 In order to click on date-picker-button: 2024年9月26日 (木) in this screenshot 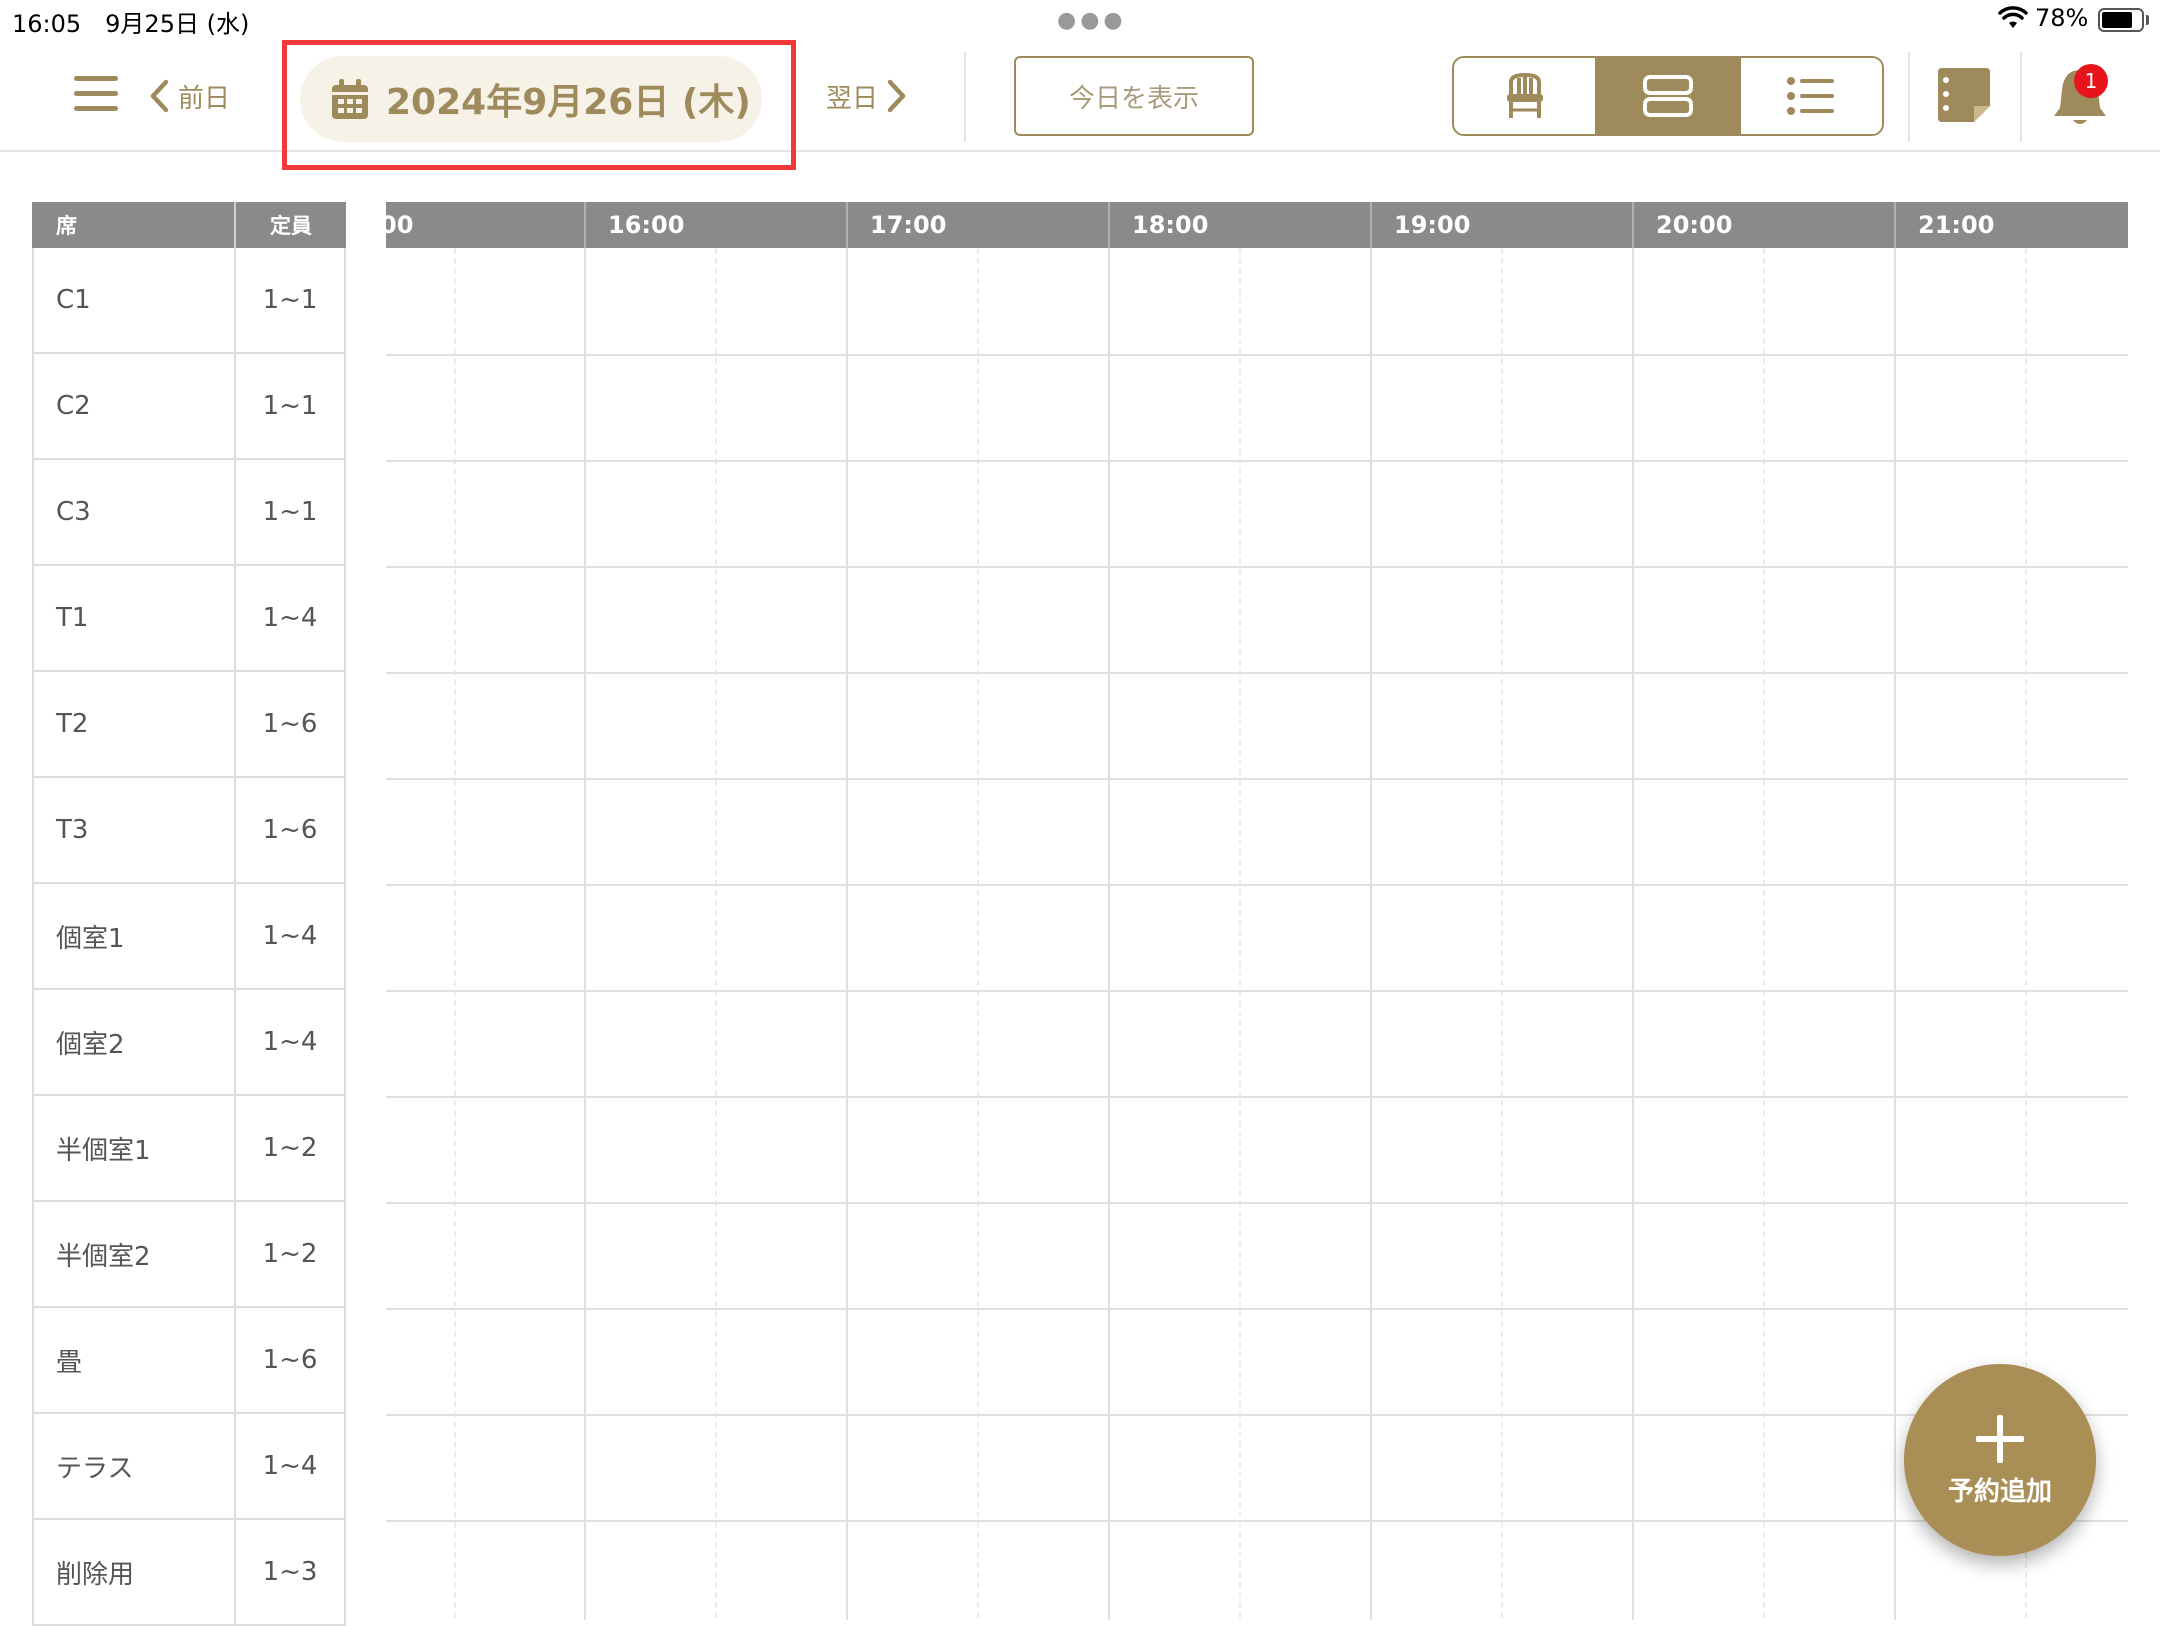, I will do `click(531, 99)`.